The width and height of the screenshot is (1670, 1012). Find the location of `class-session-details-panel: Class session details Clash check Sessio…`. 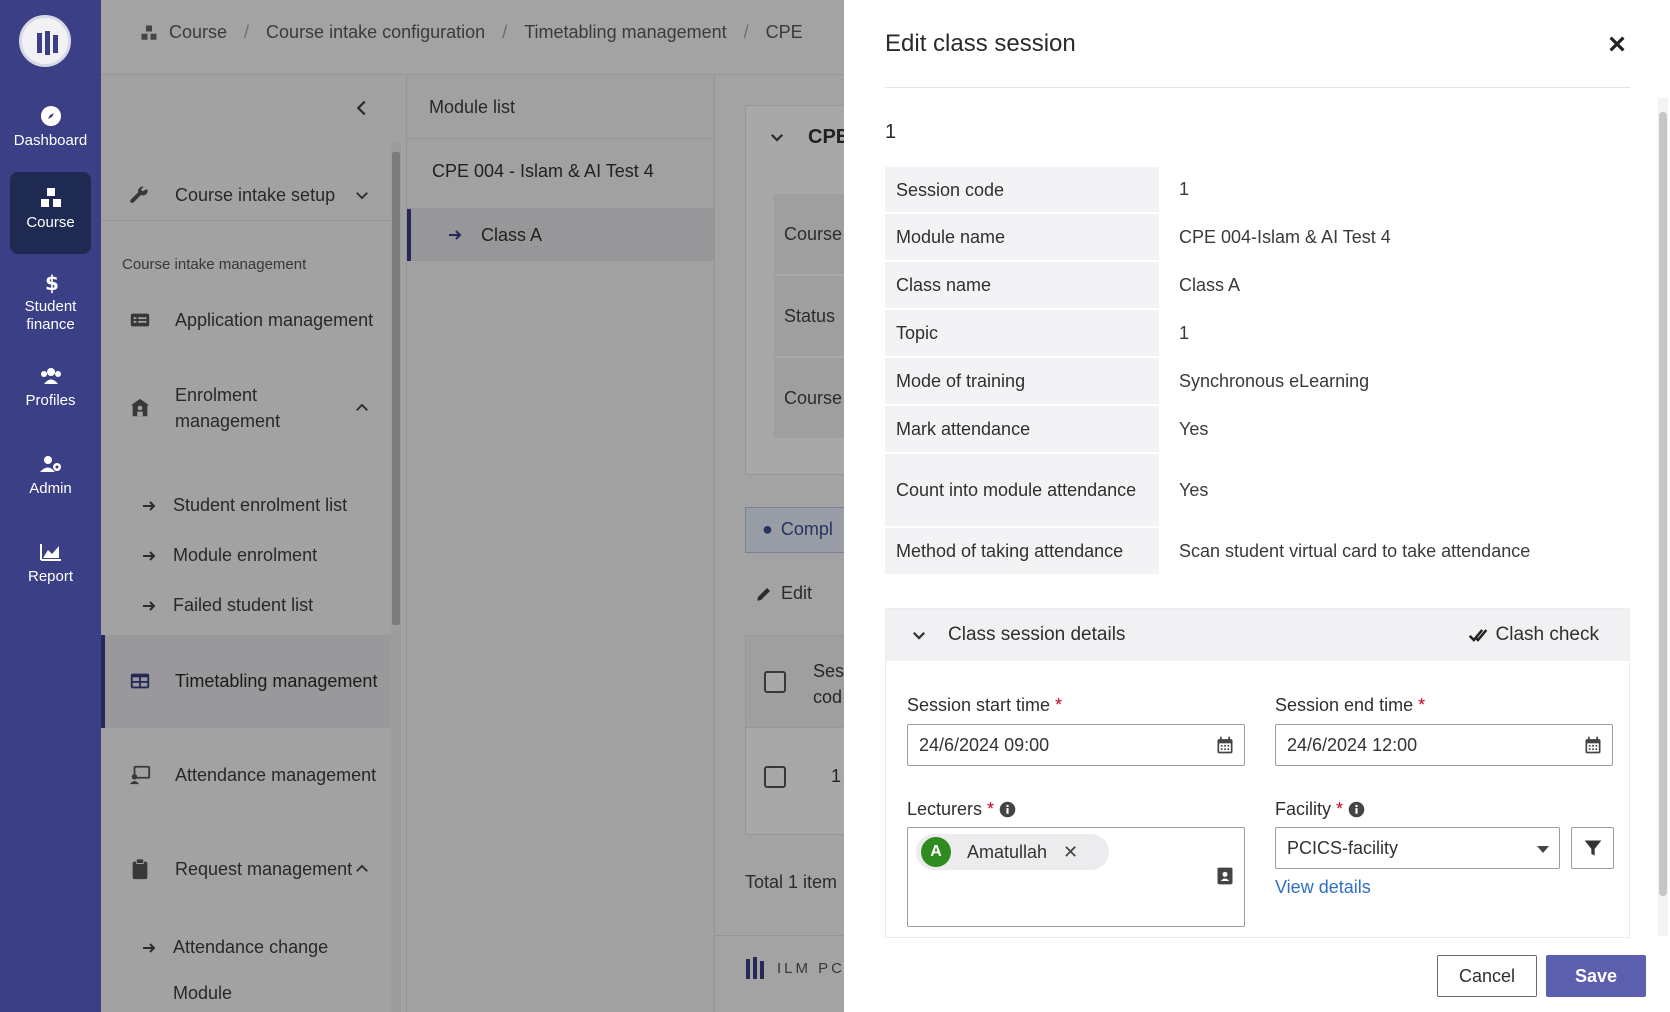

class-session-details-panel: Class session details Clash check Sessio… is located at coordinates (1257, 773).